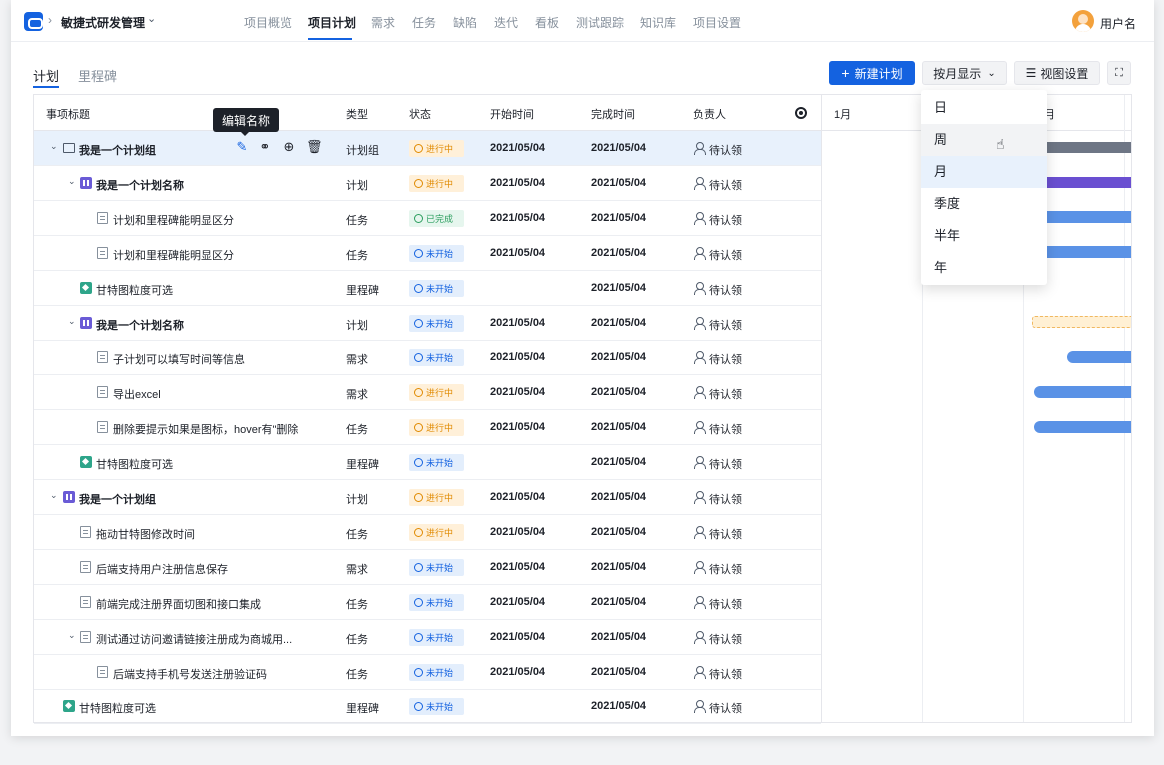 The image size is (1164, 765). Describe the element at coordinates (162, 569) in the screenshot. I see `row-title: 后端支持用户注册信息保存` at that location.